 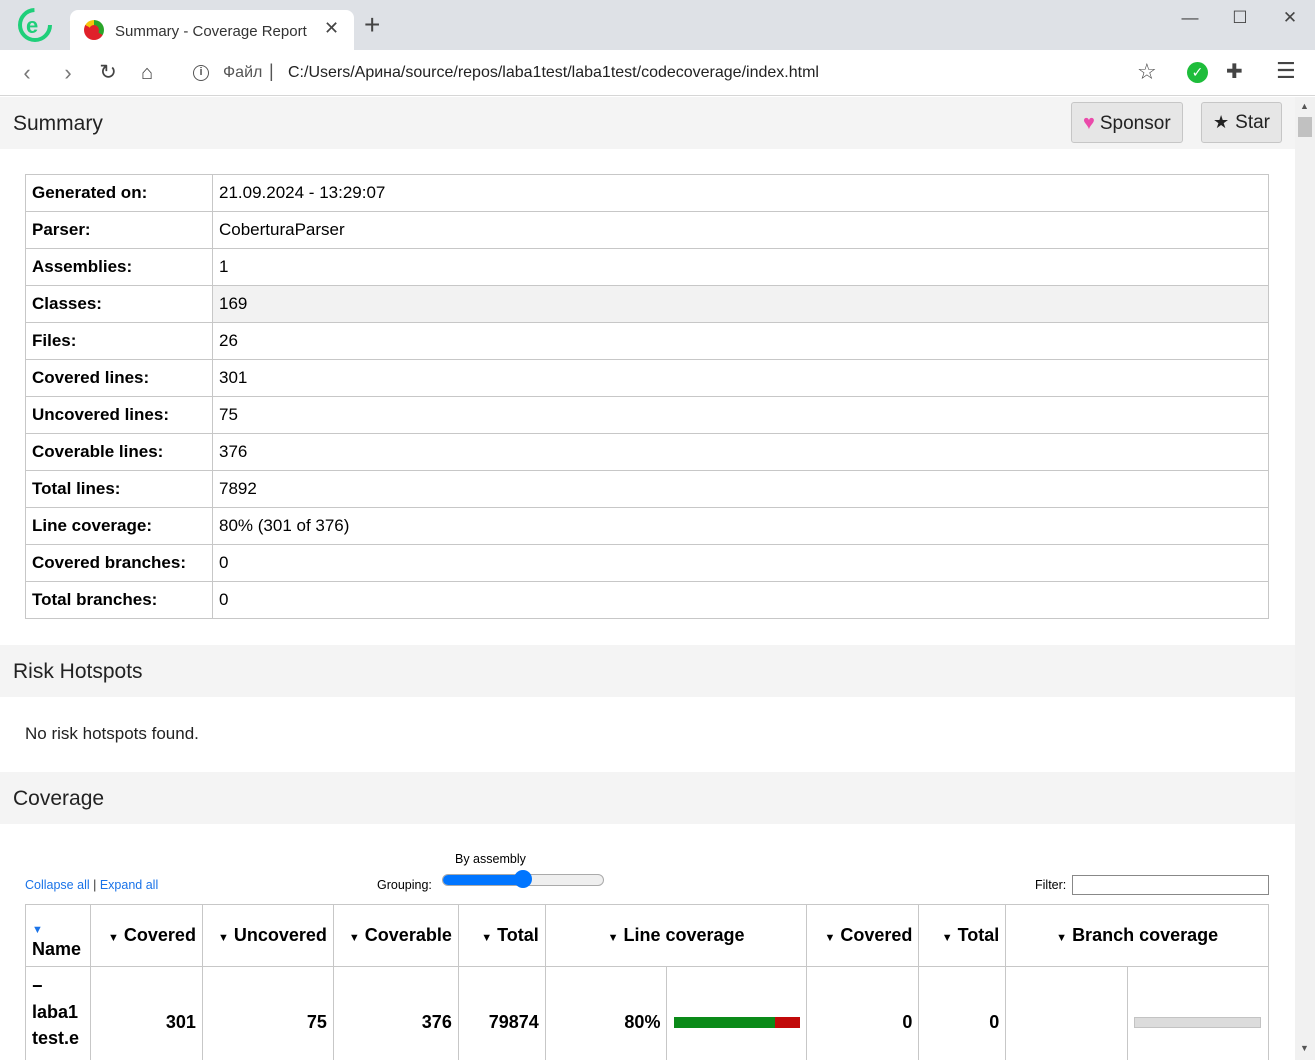 I want to click on branch-coverage-bar-cell, so click(x=1198, y=1013).